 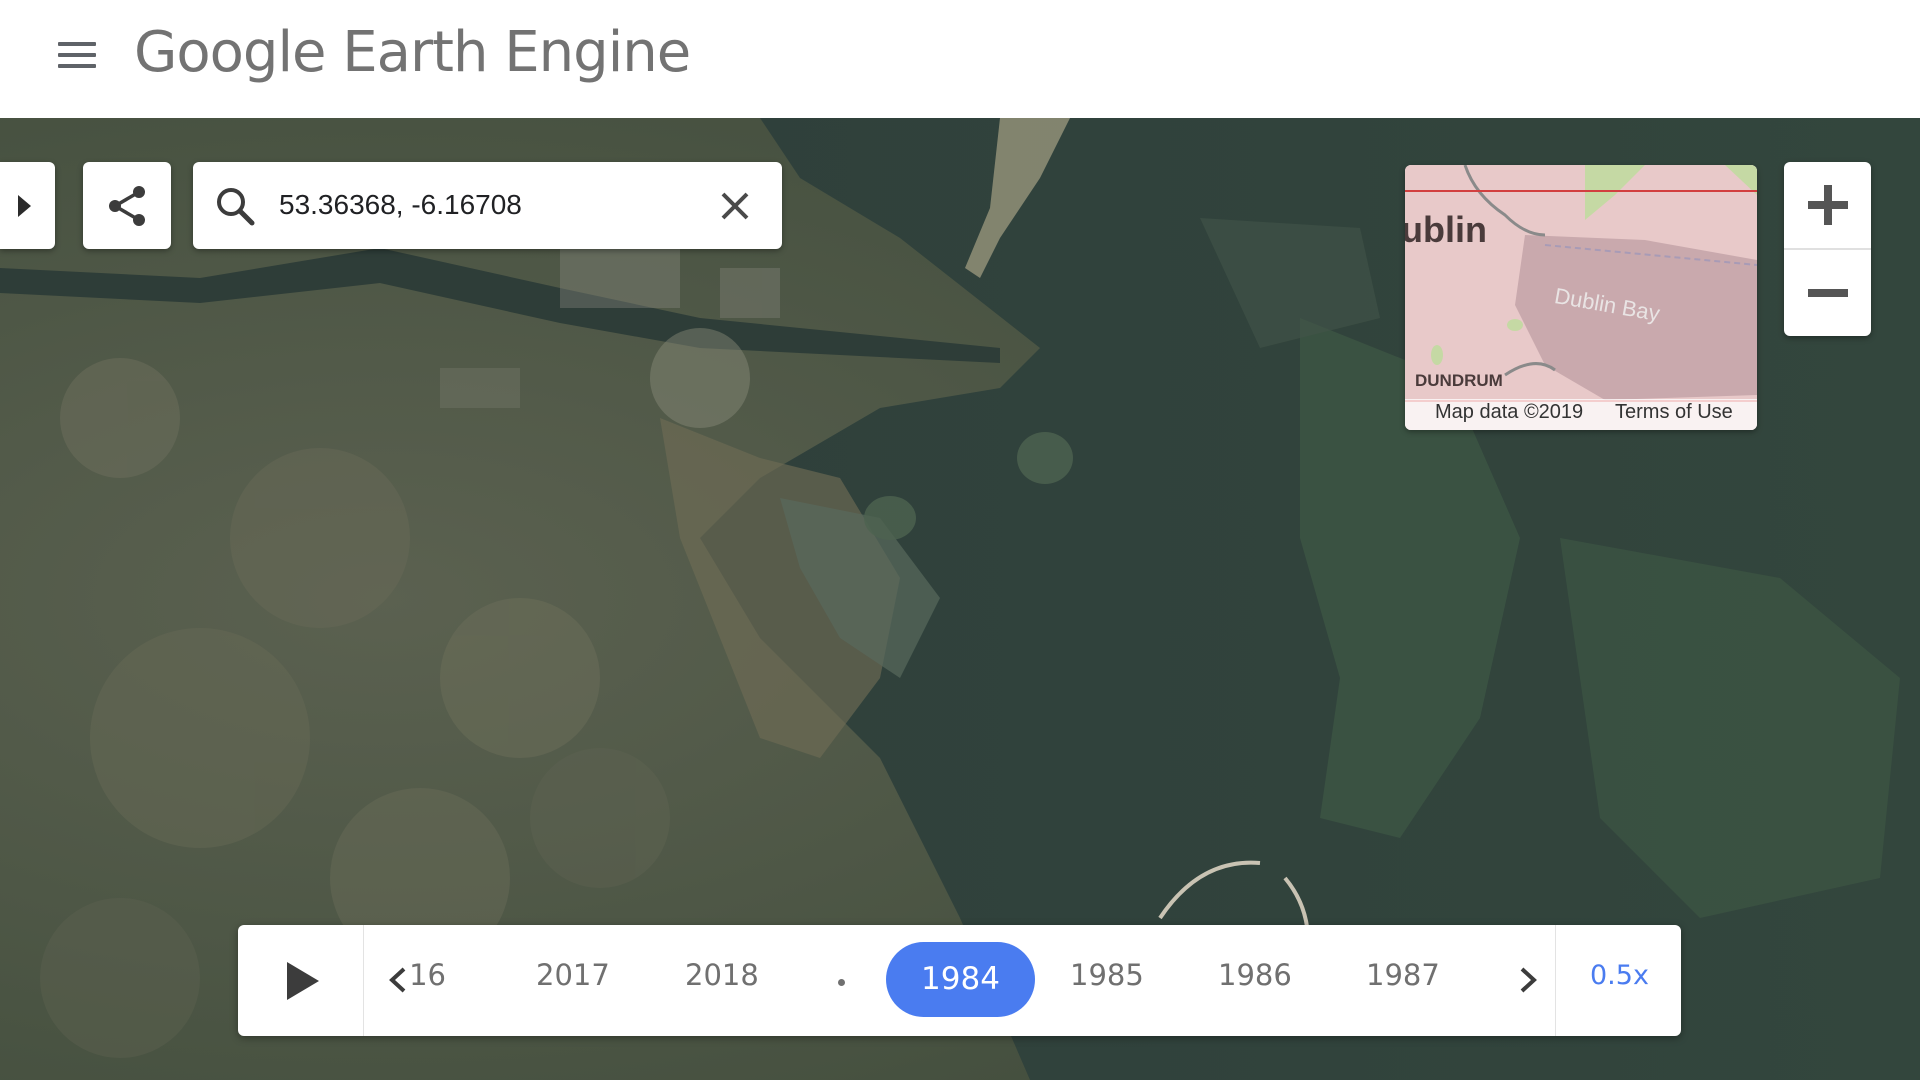 What do you see at coordinates (1107, 975) in the screenshot?
I see `timeline-year: 1985` at bounding box center [1107, 975].